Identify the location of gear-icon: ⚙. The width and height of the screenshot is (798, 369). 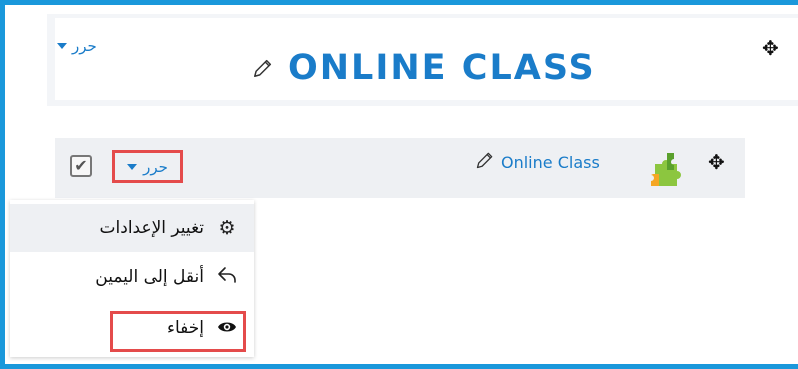
(227, 228).